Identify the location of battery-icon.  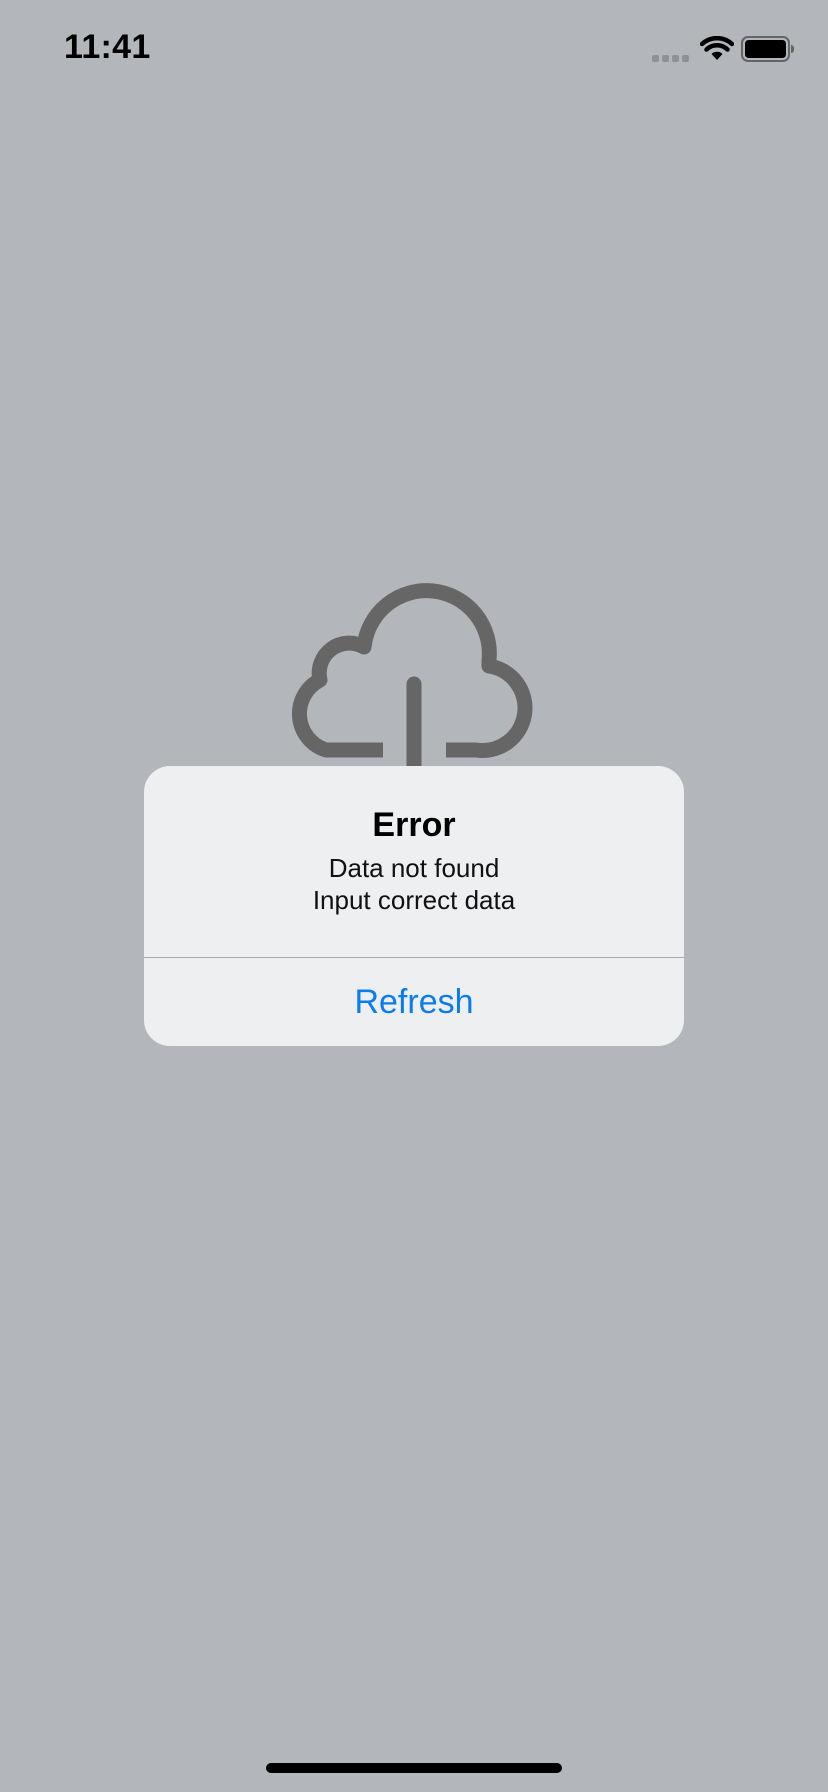
(767, 49).